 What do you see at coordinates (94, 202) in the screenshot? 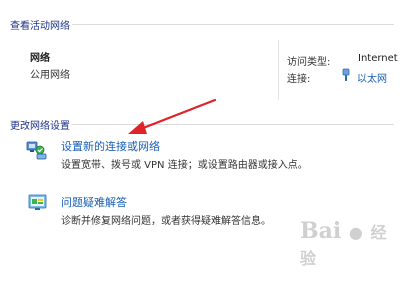
I see `troubleshoot-link: 问题疑难解答` at bounding box center [94, 202].